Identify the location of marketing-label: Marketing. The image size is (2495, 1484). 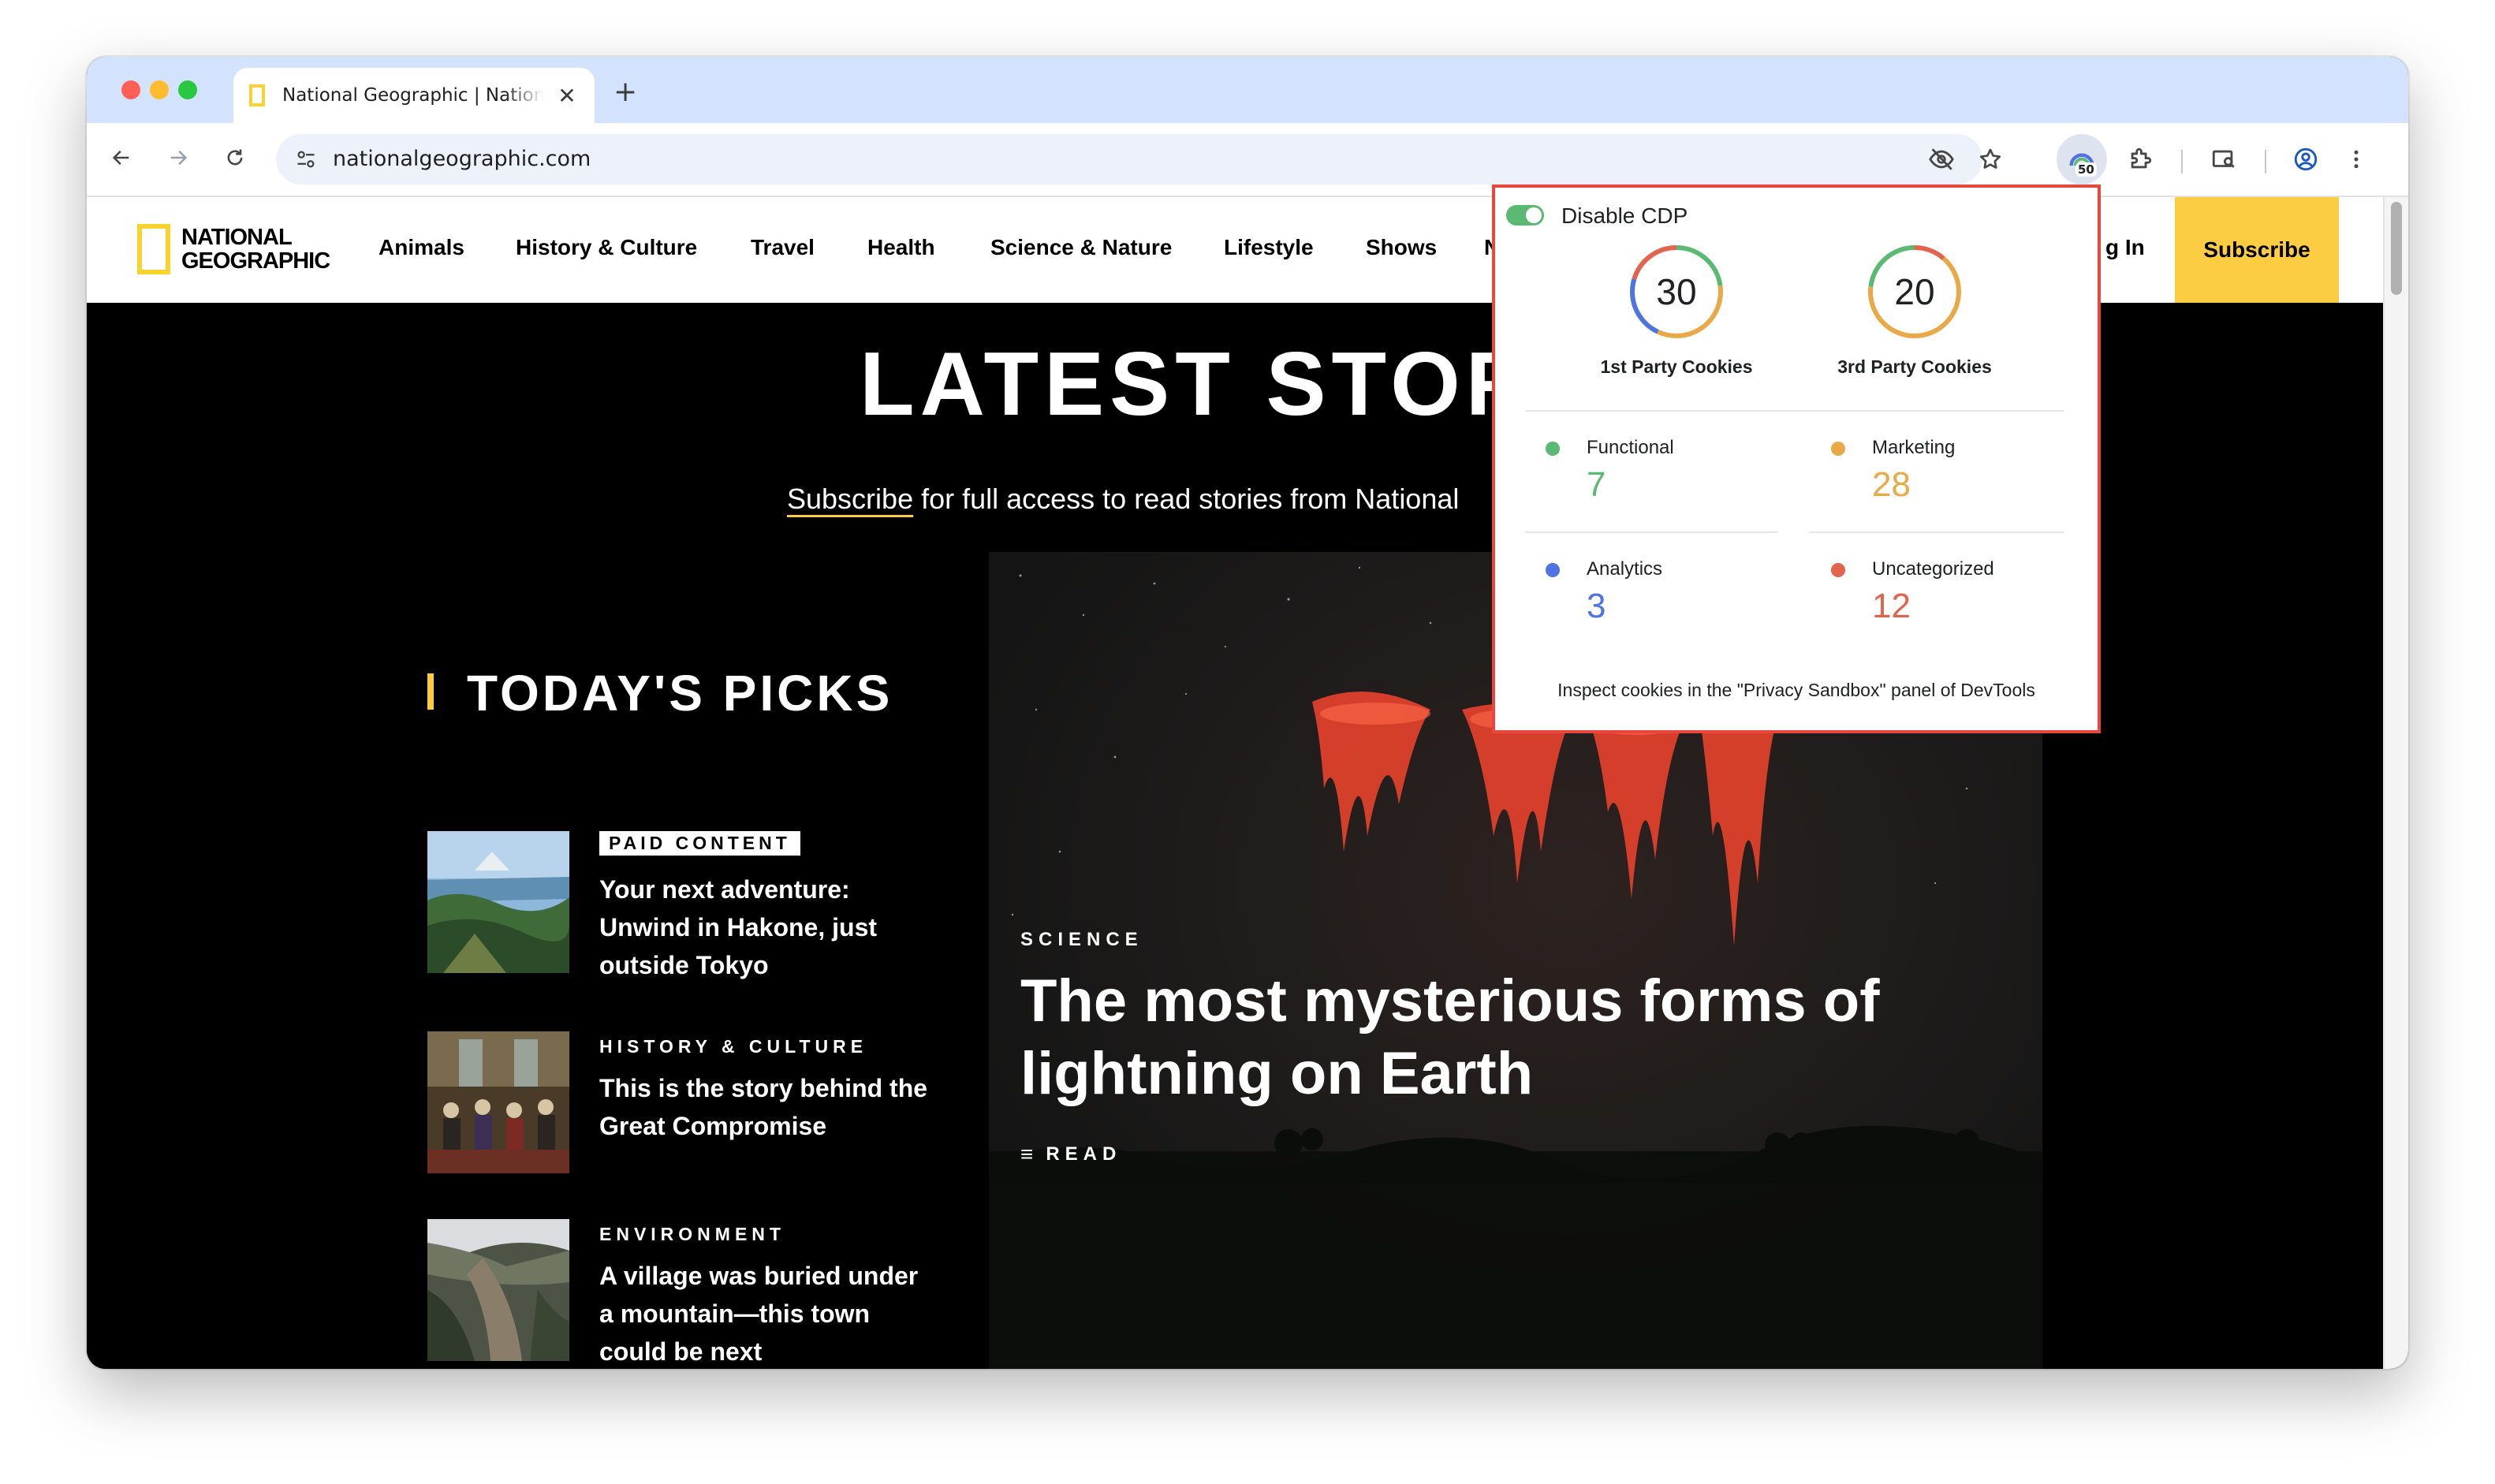
(1914, 448).